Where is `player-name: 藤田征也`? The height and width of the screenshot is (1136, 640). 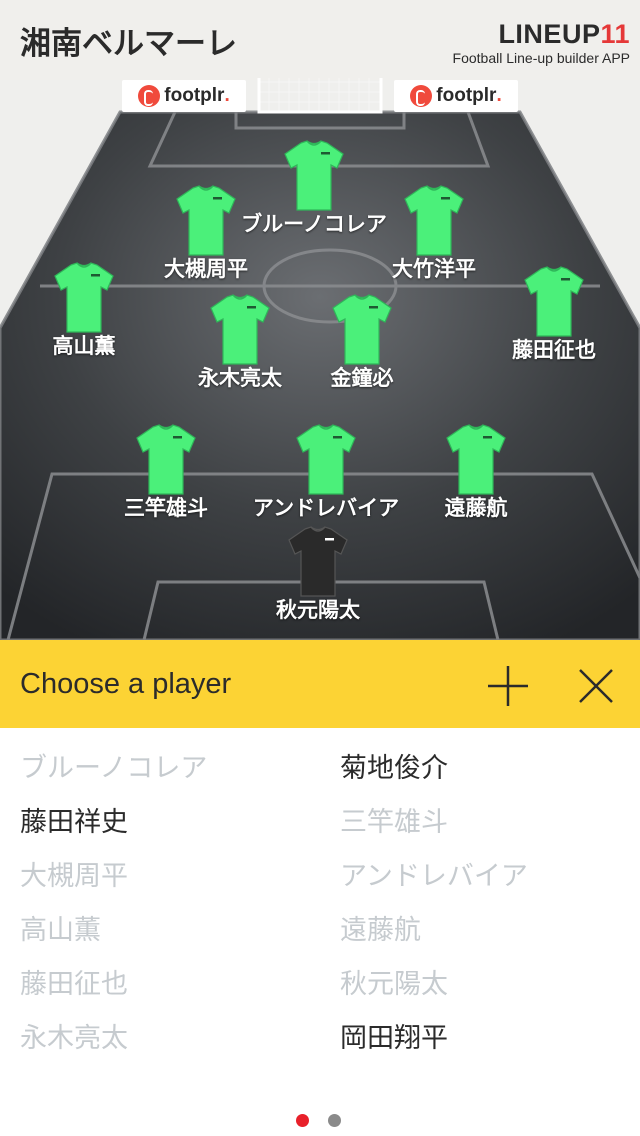 player-name: 藤田征也 is located at coordinates (554, 350).